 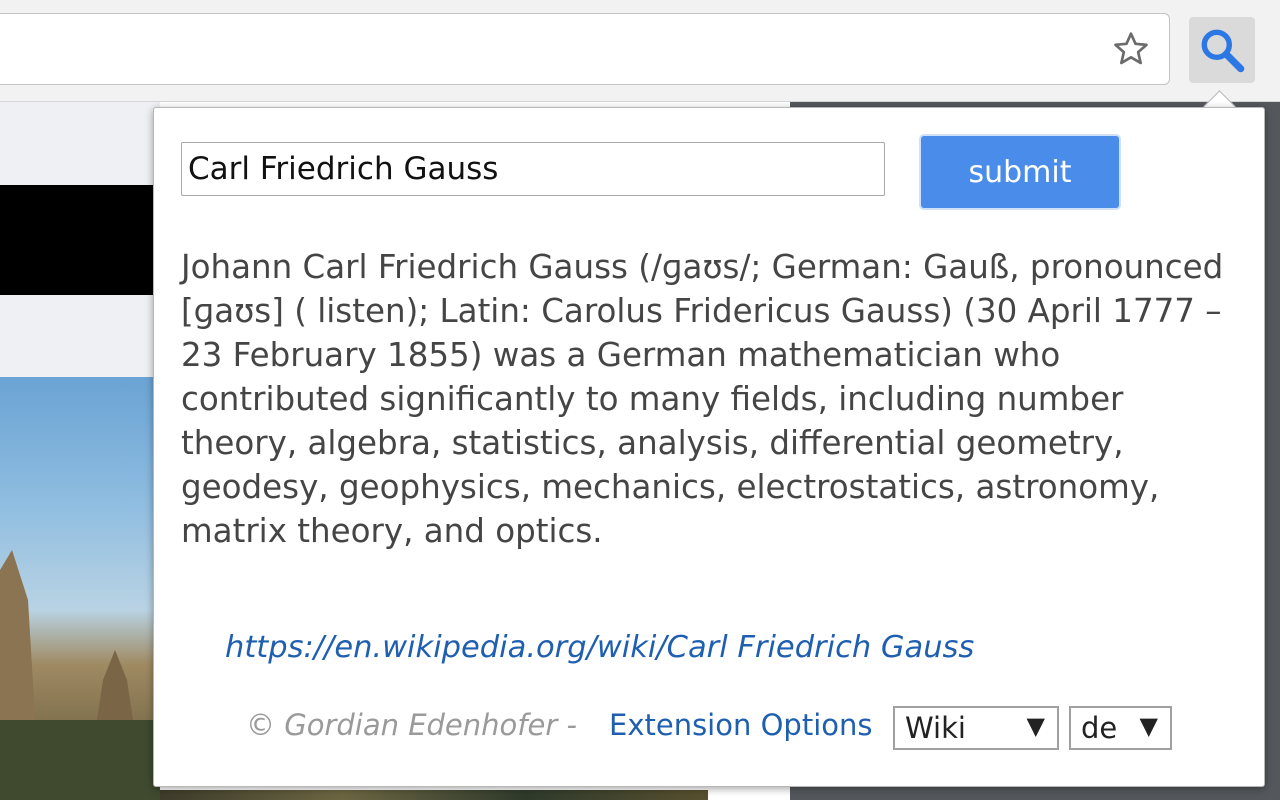 What do you see at coordinates (740, 725) in the screenshot?
I see `extension-options-link: Extension Options` at bounding box center [740, 725].